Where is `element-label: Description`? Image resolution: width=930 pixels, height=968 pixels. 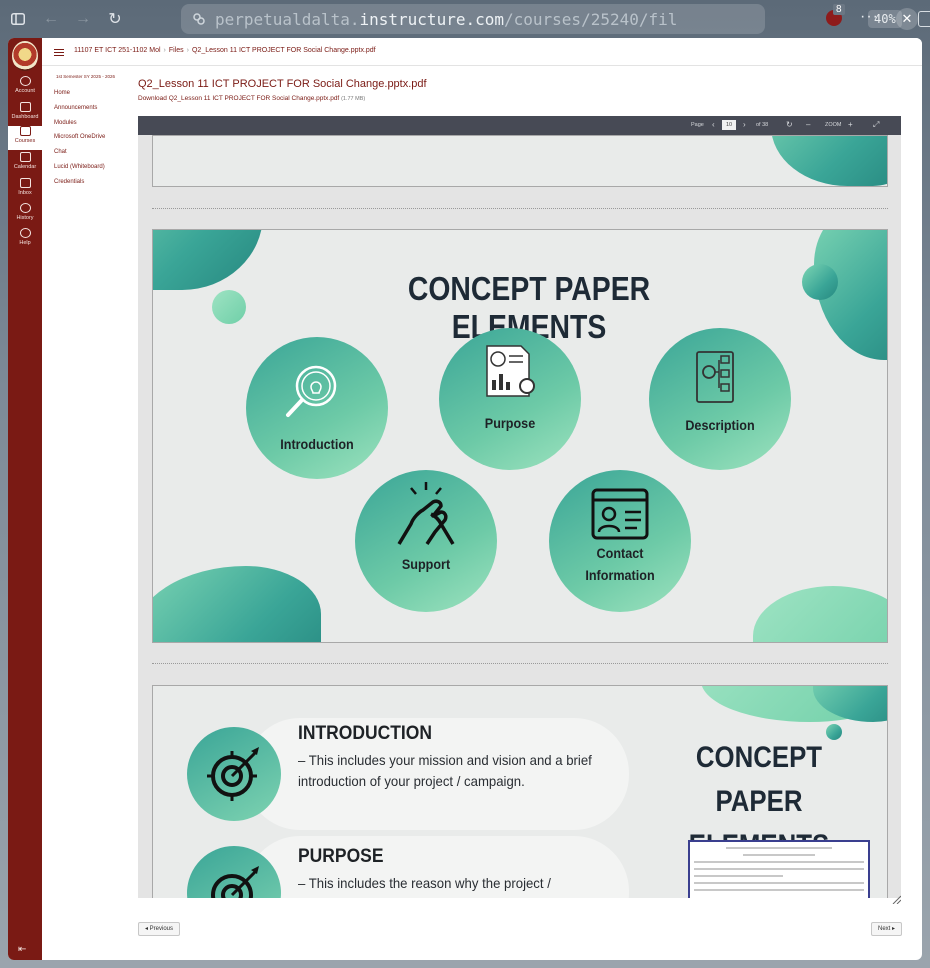 element-label: Description is located at coordinates (720, 425).